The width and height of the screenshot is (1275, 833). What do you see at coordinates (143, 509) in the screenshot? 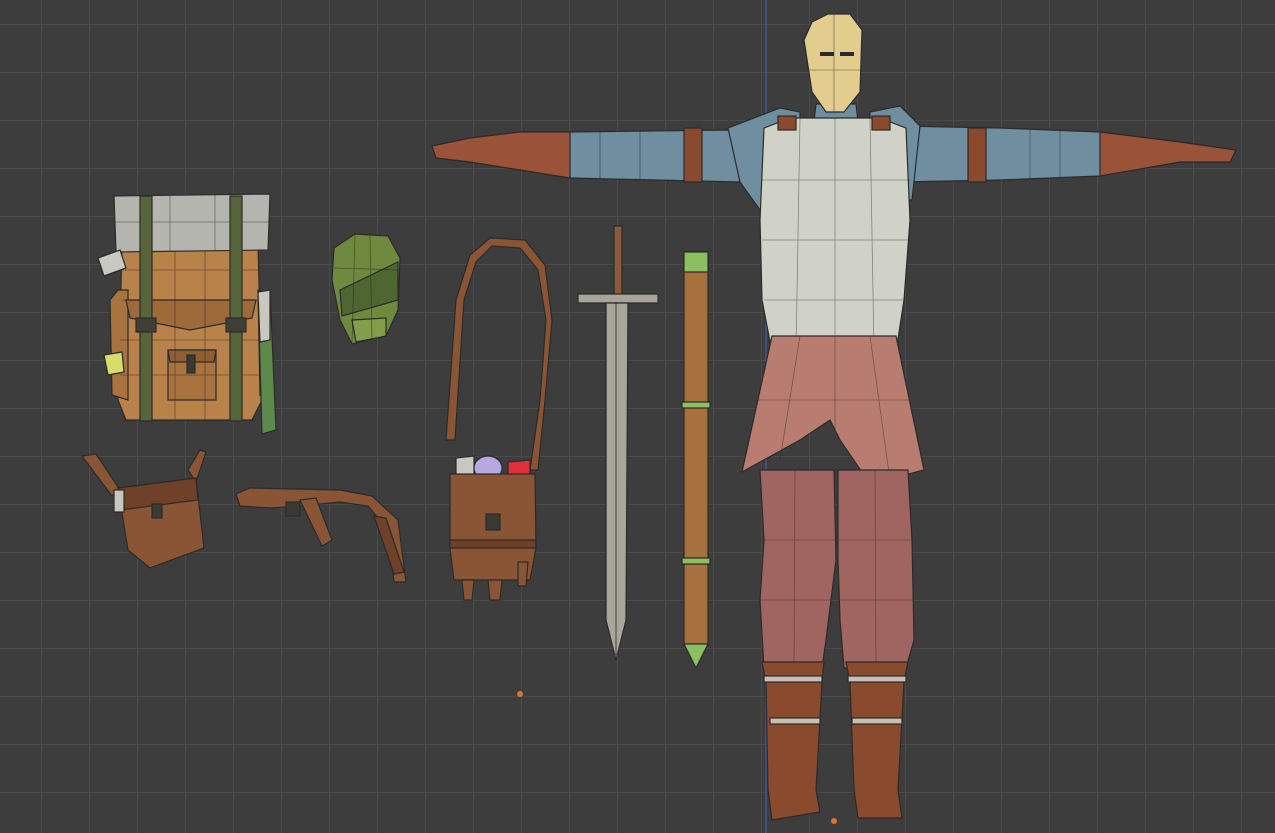
I see `pouch` at bounding box center [143, 509].